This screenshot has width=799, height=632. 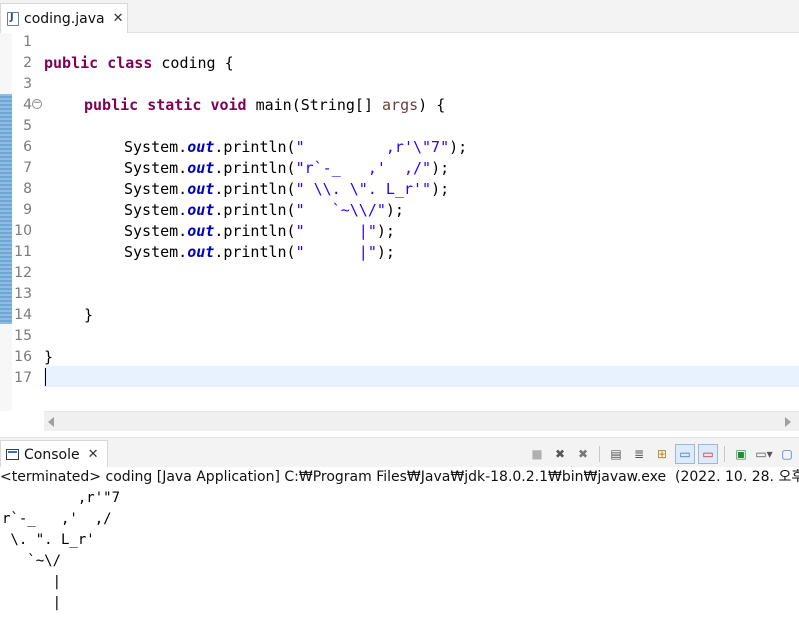 What do you see at coordinates (23, 357) in the screenshot?
I see `line-number: 16` at bounding box center [23, 357].